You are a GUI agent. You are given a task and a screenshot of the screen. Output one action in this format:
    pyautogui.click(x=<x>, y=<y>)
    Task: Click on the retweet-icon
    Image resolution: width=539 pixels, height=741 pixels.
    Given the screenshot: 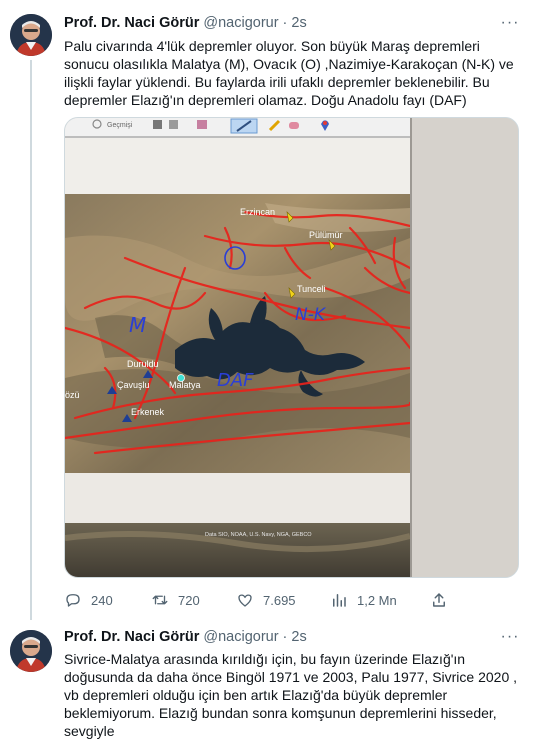 What is the action you would take?
    pyautogui.click(x=160, y=600)
    